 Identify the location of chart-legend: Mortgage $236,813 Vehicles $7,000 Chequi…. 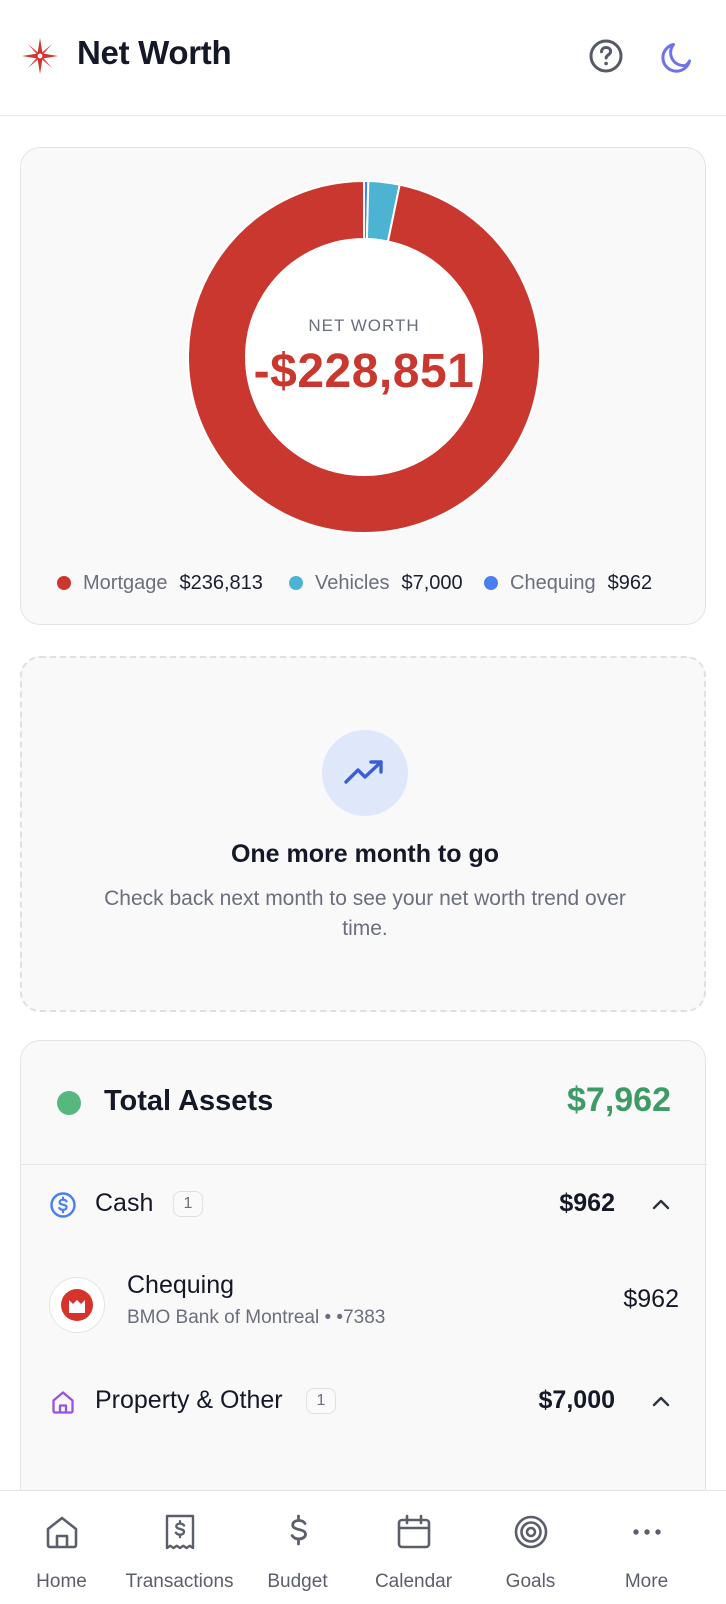
(364, 583).